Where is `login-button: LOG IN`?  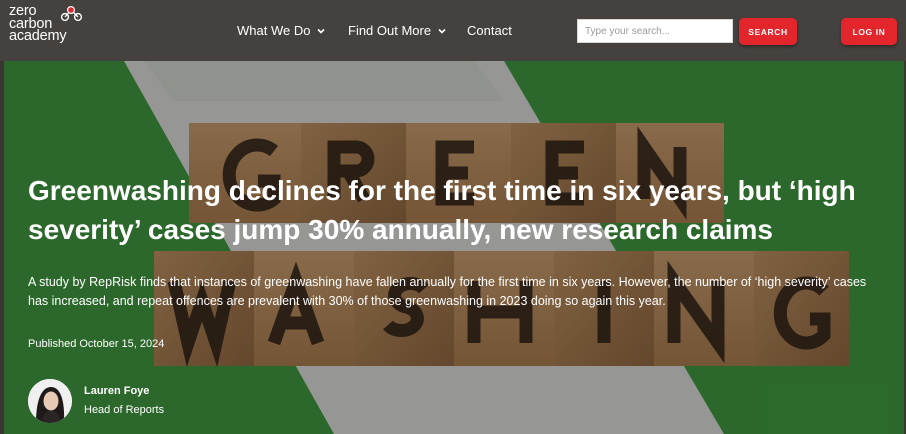
login-button: LOG IN is located at coordinates (869, 31).